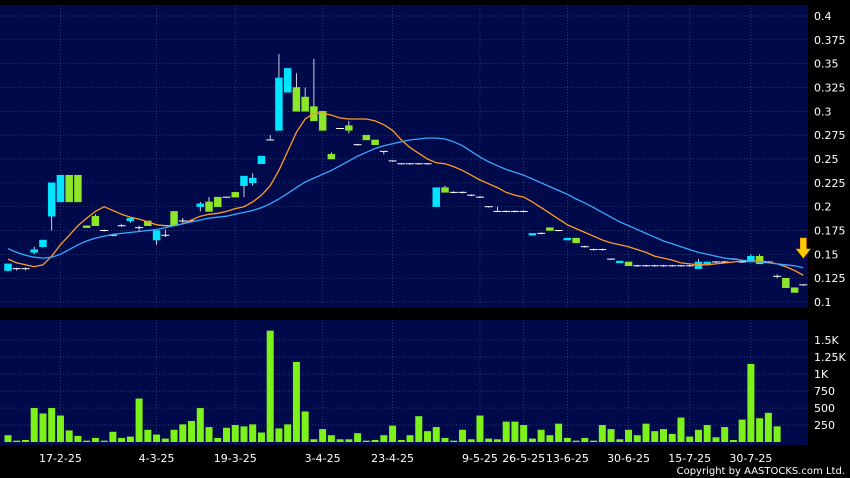 The height and width of the screenshot is (478, 850). Describe the element at coordinates (830, 383) in the screenshot. I see `volume-axis-labels: 1.5K 1.25K 1K 750 500 250` at that location.